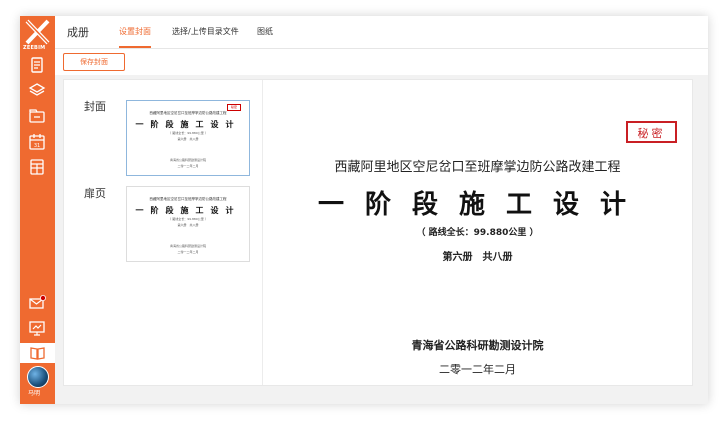  I want to click on sidebar: ZEEBIM 31 马明, so click(37, 210).